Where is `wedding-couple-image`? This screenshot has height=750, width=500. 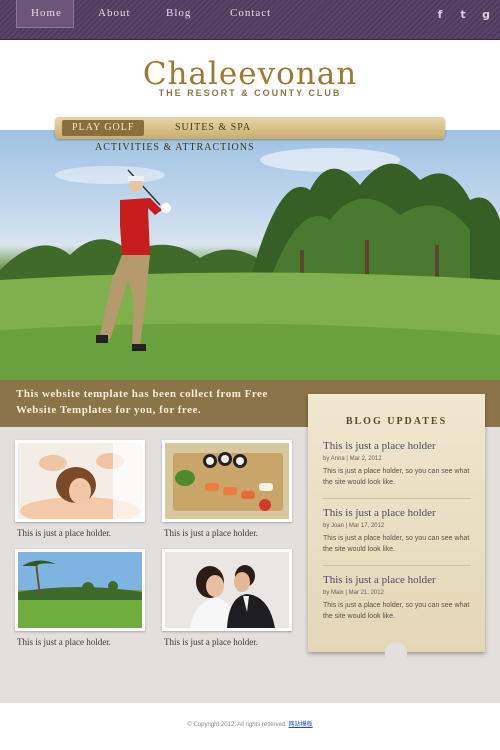 wedding-couple-image is located at coordinates (227, 590).